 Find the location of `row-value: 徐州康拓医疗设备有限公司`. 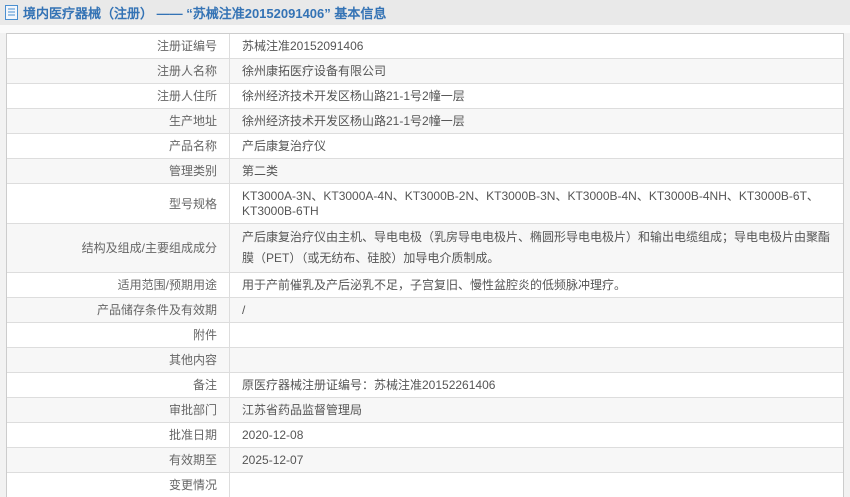

row-value: 徐州康拓医疗设备有限公司 is located at coordinates (314, 71).